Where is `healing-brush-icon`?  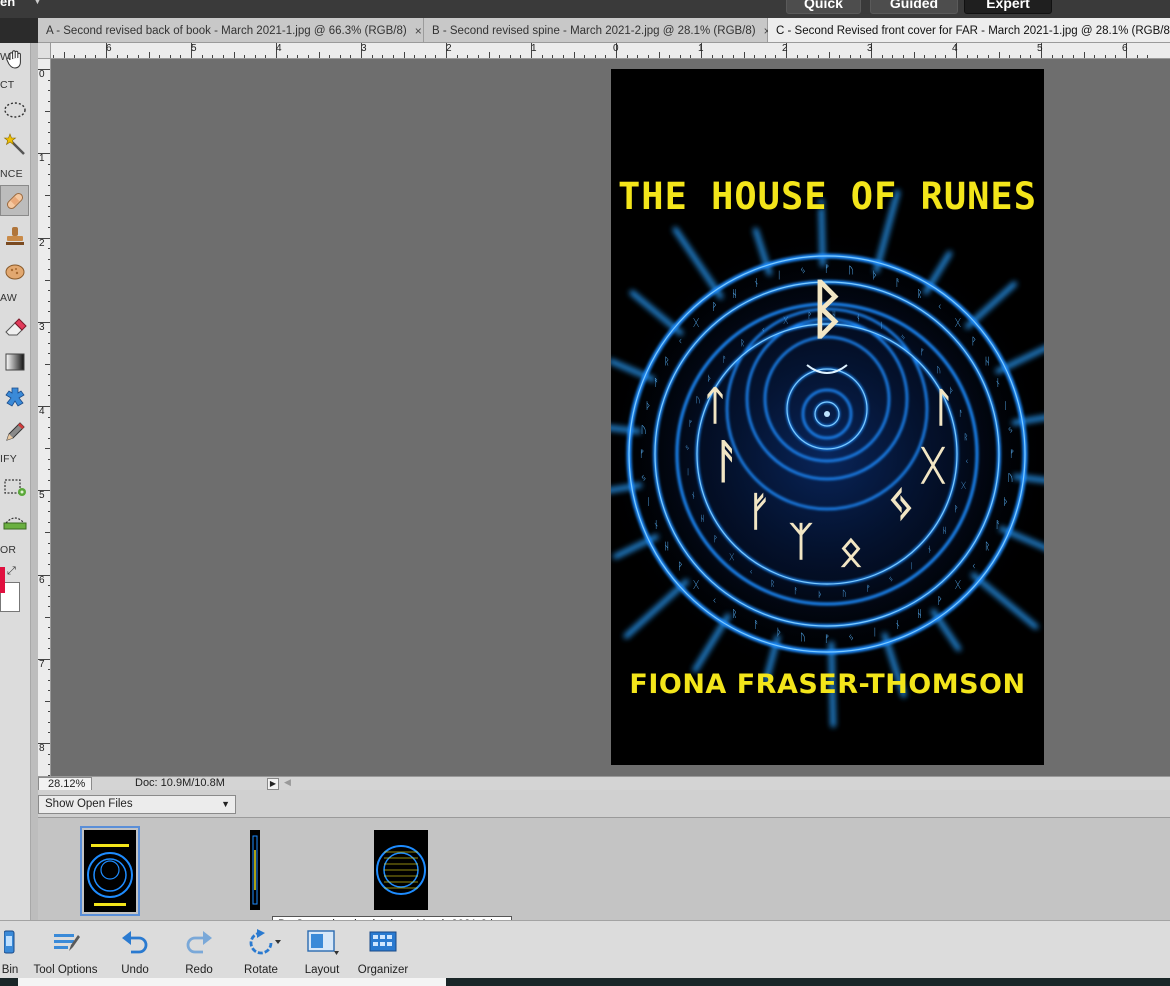 healing-brush-icon is located at coordinates (14, 200).